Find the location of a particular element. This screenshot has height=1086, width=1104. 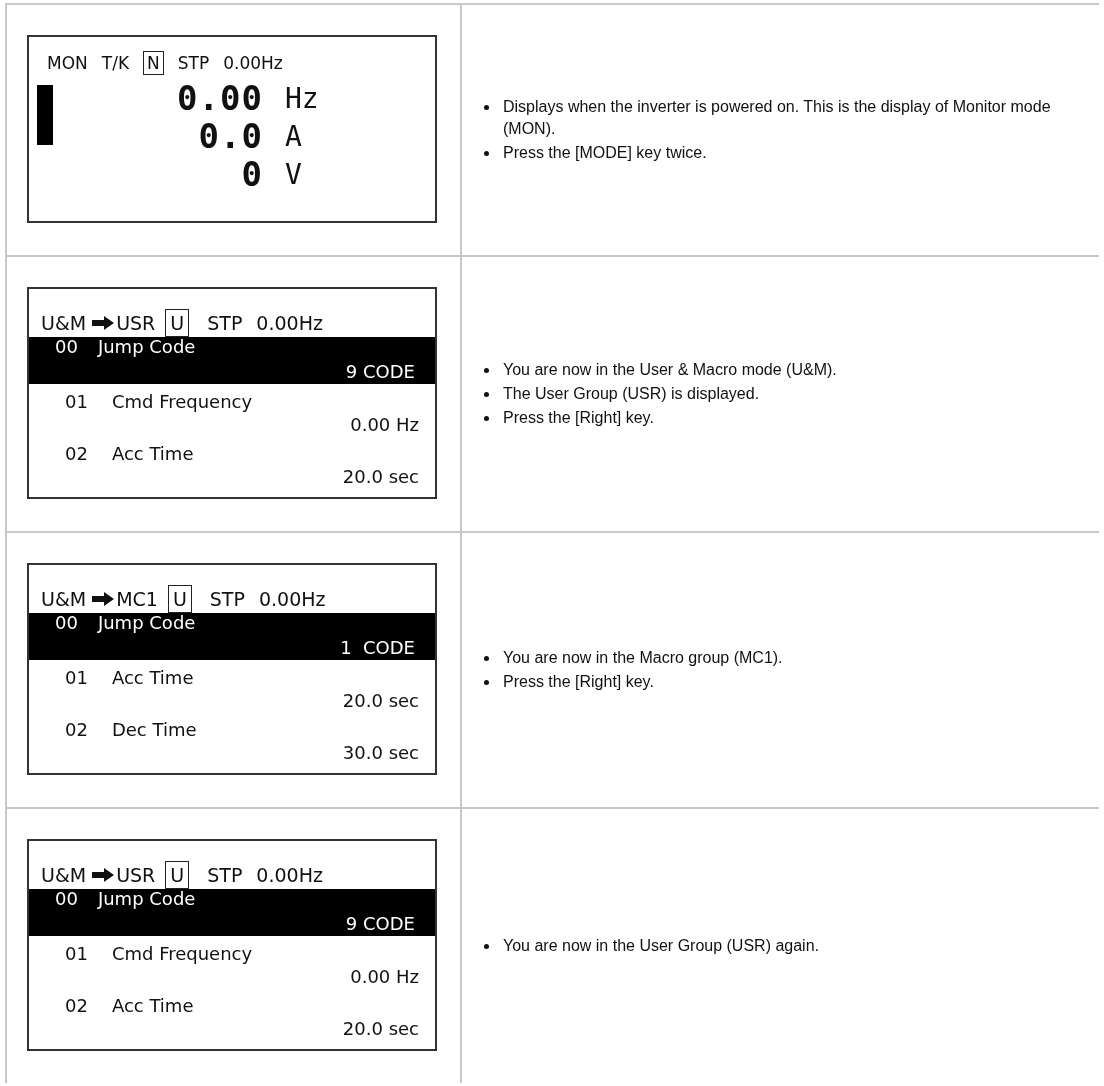

instruction-text: The User Group (USR) is displayed. is located at coordinates (631, 394).